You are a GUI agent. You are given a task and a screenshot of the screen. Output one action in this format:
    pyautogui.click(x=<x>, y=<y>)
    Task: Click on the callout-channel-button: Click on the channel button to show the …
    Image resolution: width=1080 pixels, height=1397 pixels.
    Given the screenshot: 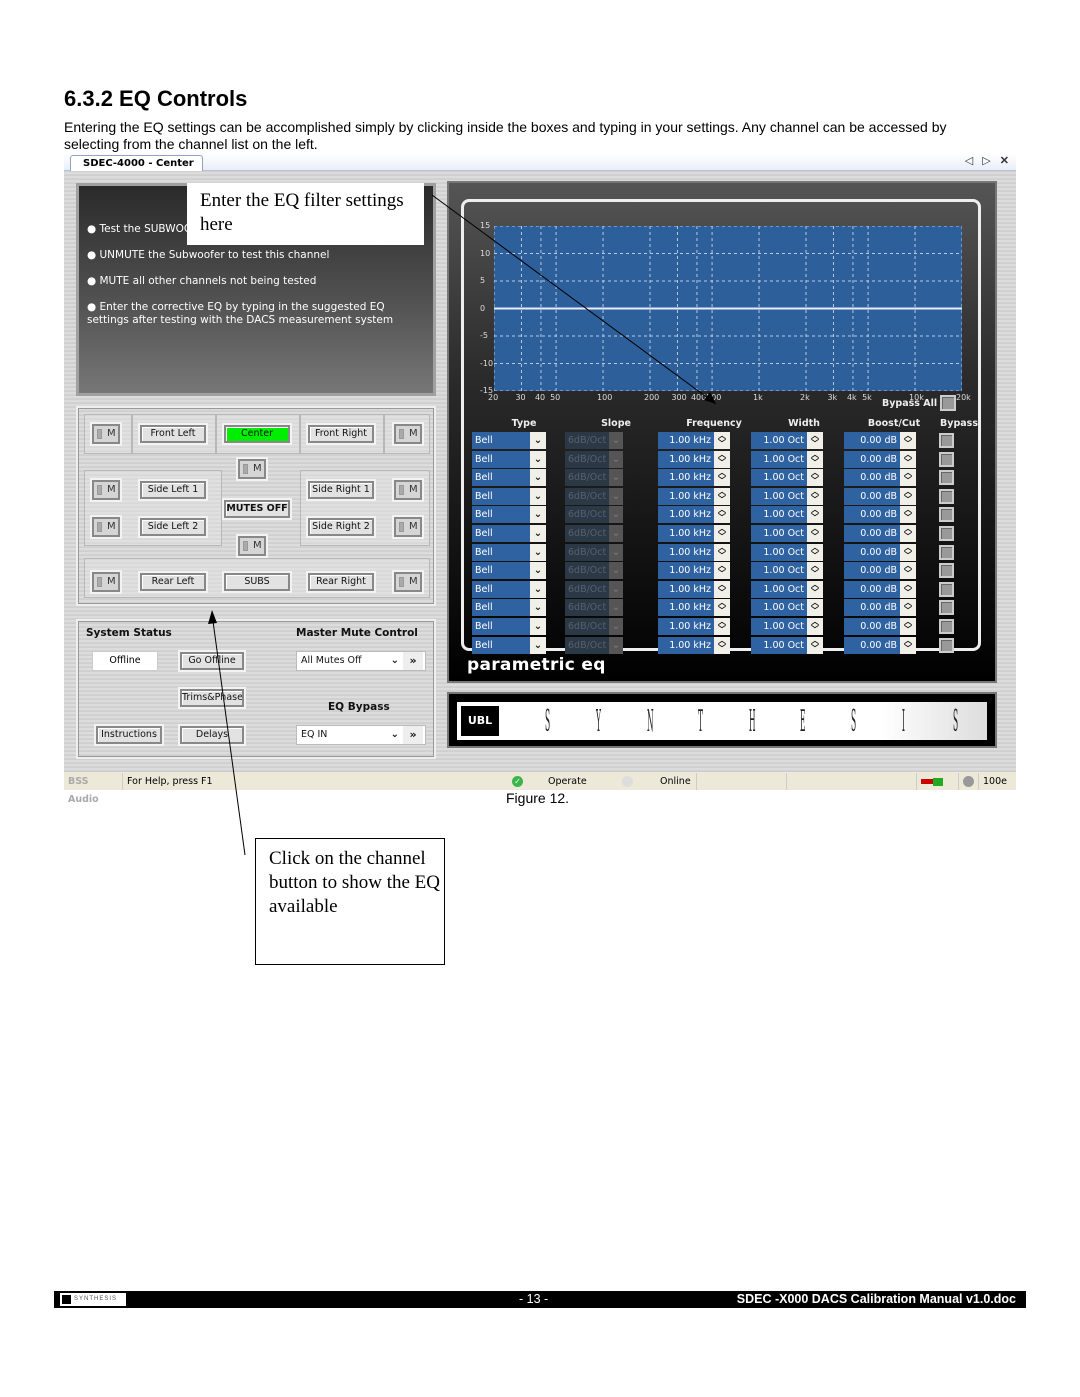 What is the action you would take?
    pyautogui.click(x=350, y=901)
    